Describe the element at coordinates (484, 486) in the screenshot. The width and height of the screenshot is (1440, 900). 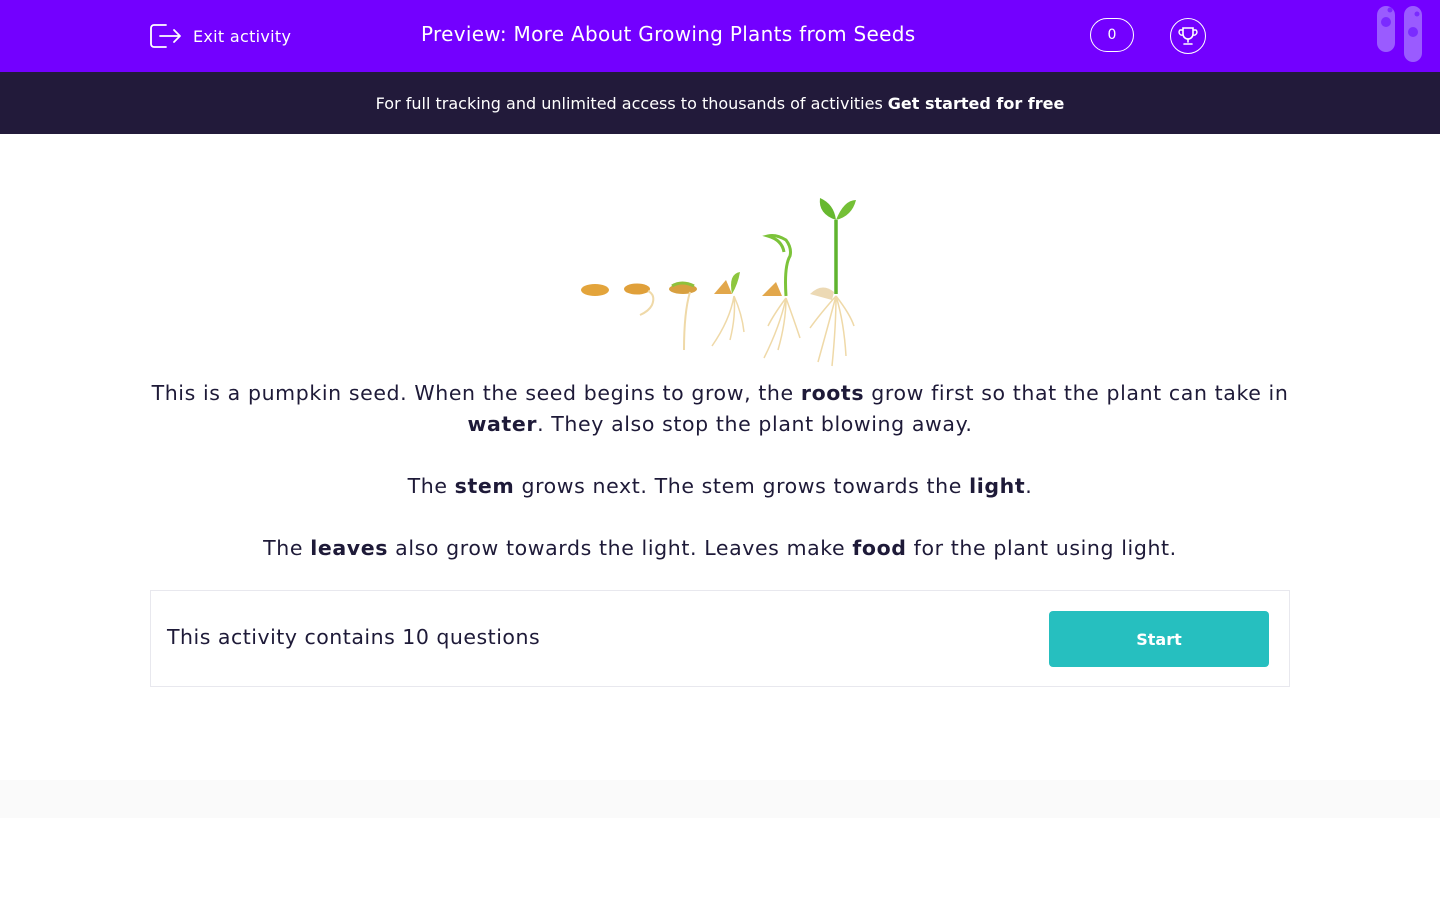
I see `keyword-stem: stem` at that location.